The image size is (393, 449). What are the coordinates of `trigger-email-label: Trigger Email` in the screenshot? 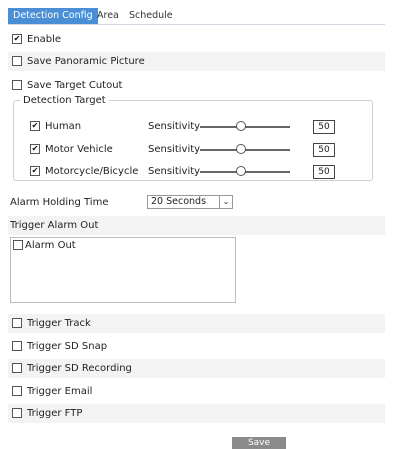 It's located at (60, 391).